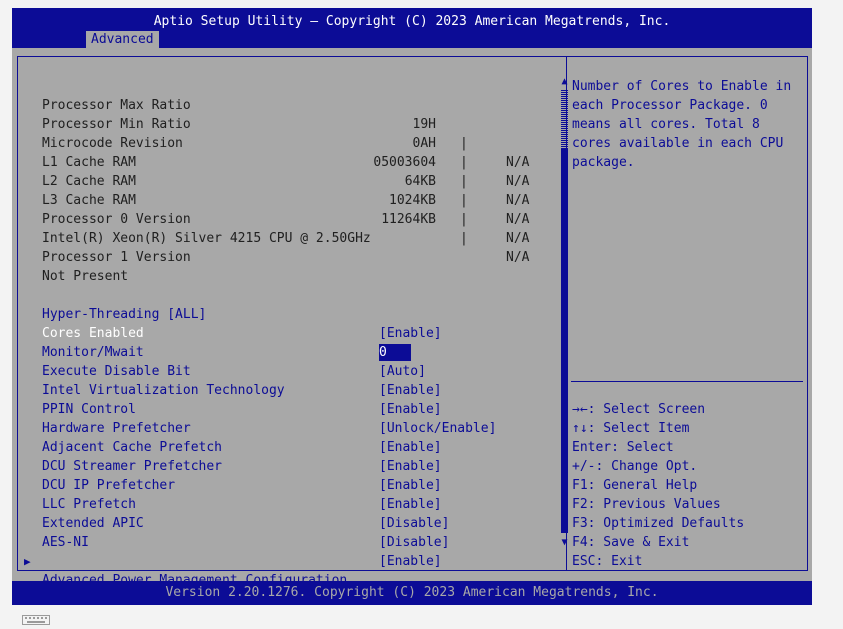 Image resolution: width=843 pixels, height=629 pixels. What do you see at coordinates (104, 247) in the screenshot?
I see `processor1-version-label: Processor 1 Version` at bounding box center [104, 247].